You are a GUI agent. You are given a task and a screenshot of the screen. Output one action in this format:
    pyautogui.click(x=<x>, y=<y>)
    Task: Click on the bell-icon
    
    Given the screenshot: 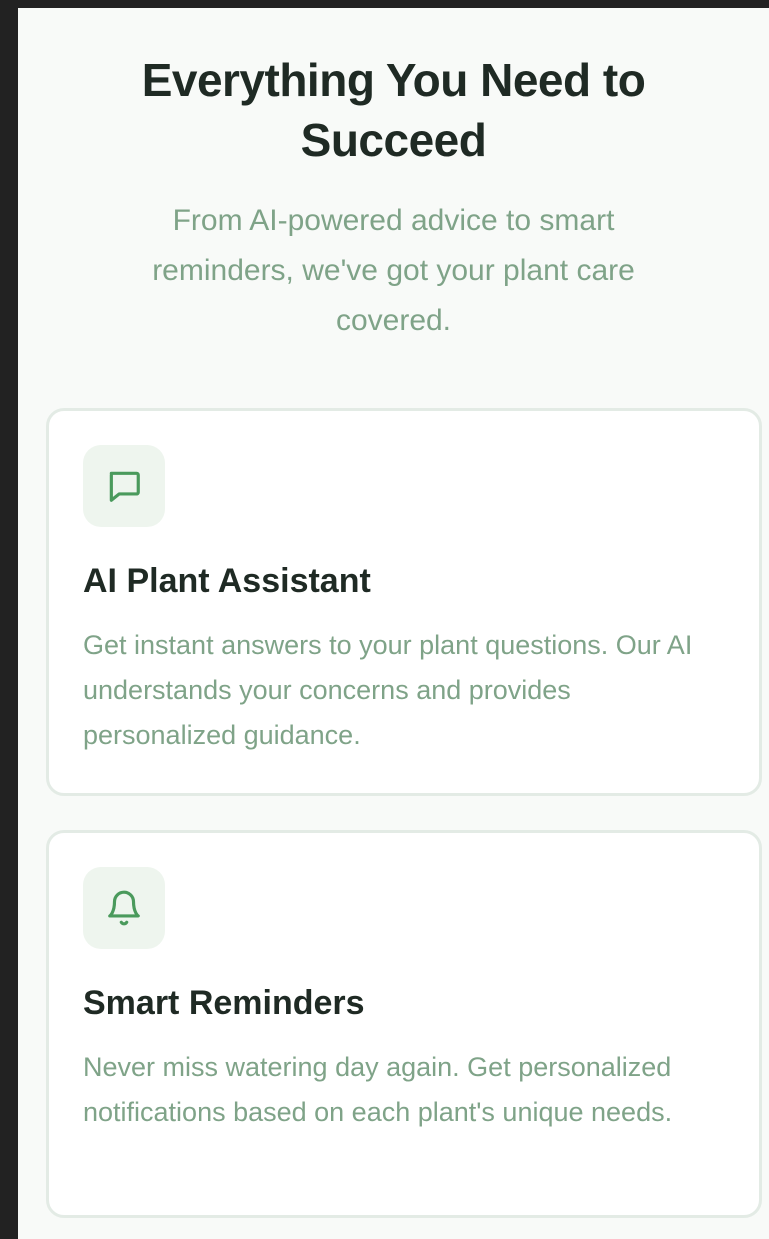 What is the action you would take?
    pyautogui.click(x=124, y=908)
    